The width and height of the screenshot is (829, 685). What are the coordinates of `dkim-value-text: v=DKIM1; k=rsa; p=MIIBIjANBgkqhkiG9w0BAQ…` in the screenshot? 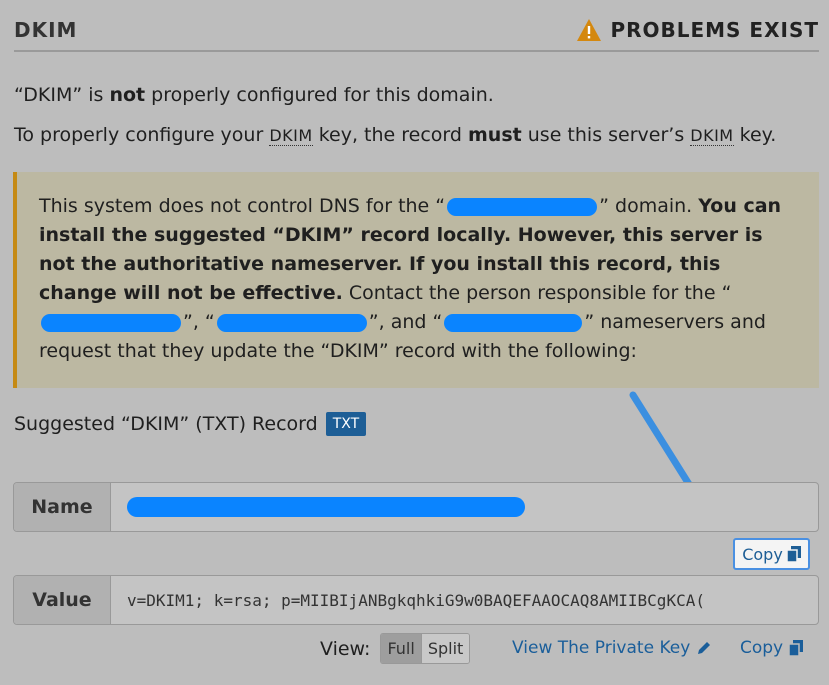 It's located at (464, 600).